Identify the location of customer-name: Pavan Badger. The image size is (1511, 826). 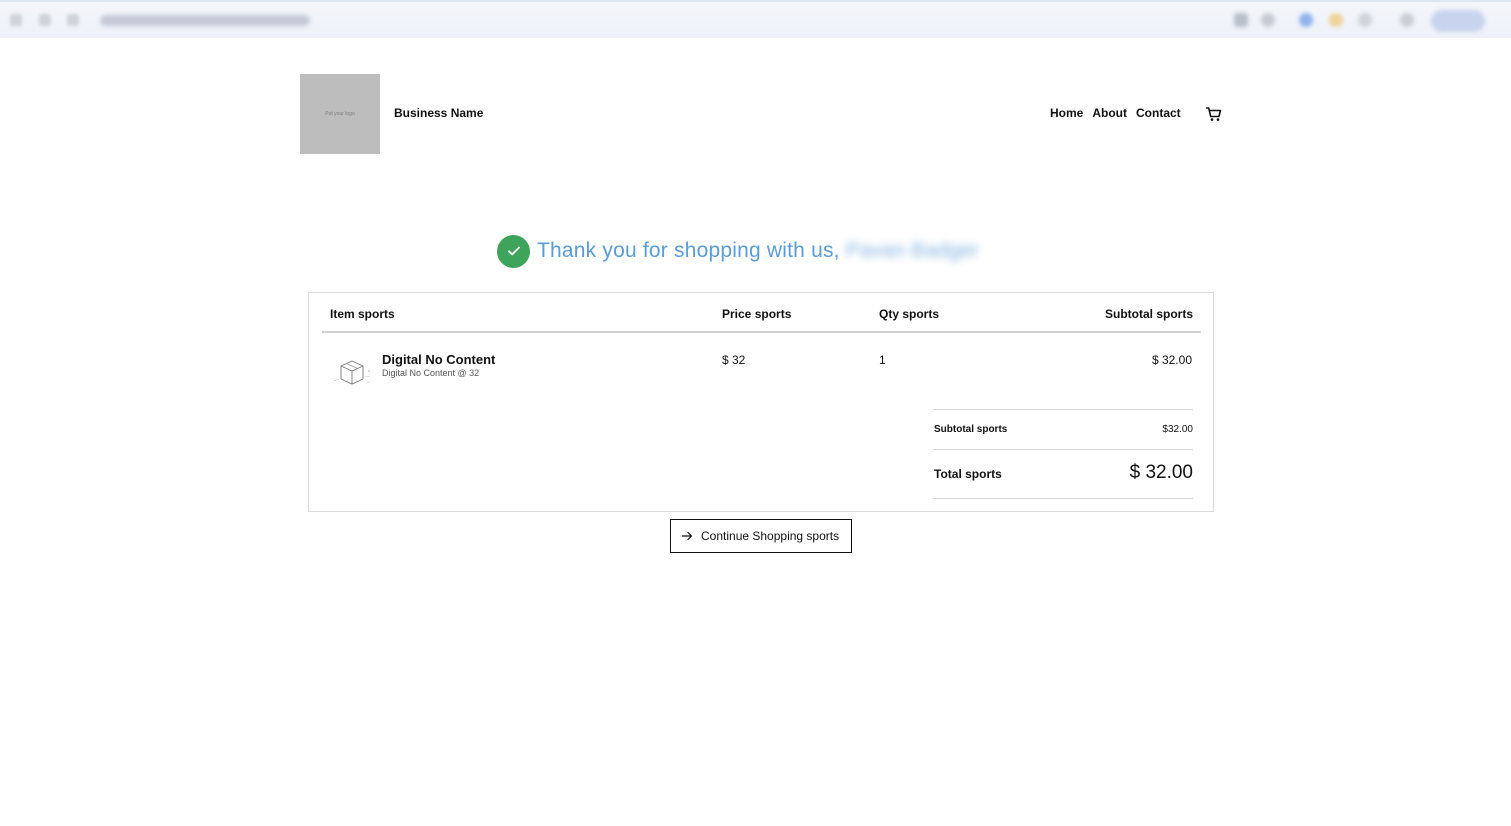
(912, 250).